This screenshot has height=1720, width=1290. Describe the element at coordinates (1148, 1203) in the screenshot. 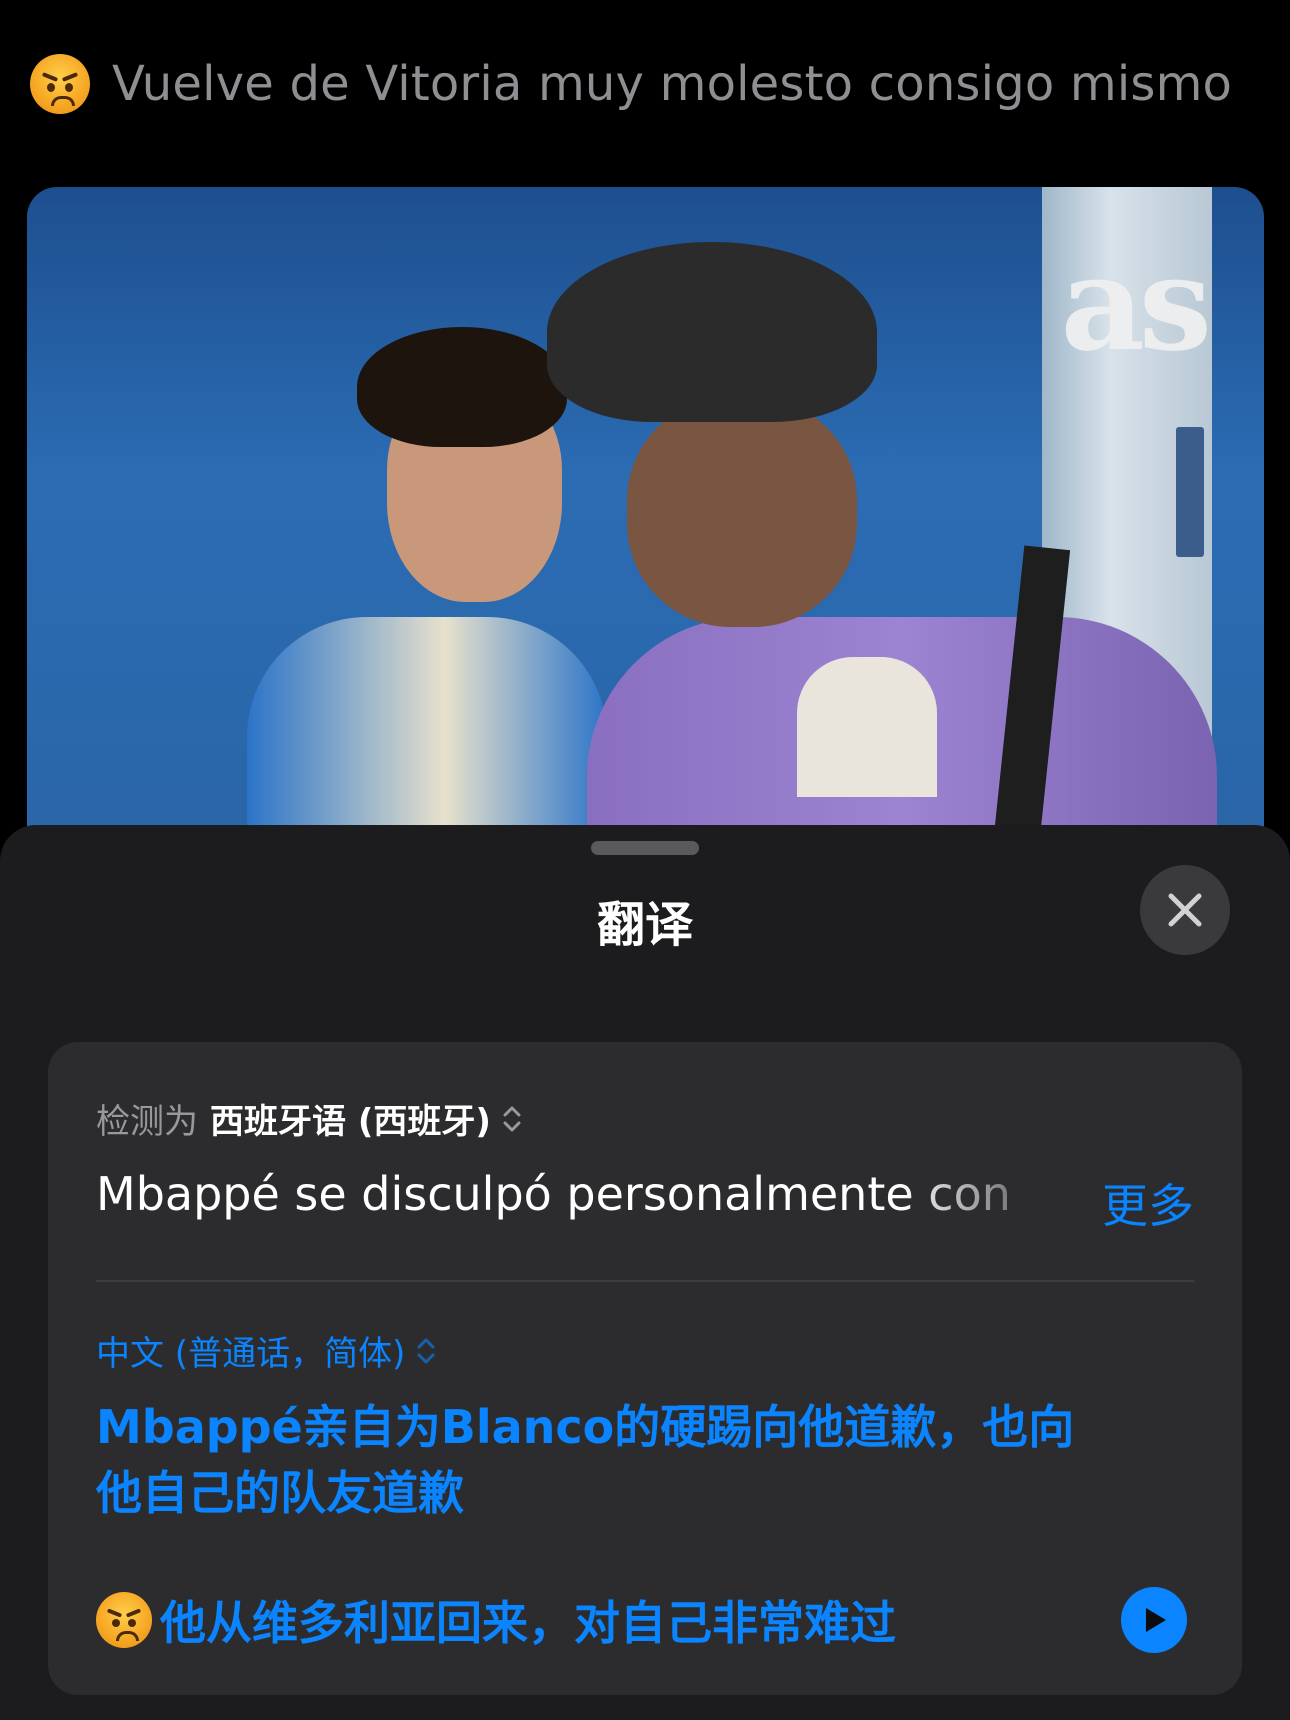

I see `more-button: 更多` at that location.